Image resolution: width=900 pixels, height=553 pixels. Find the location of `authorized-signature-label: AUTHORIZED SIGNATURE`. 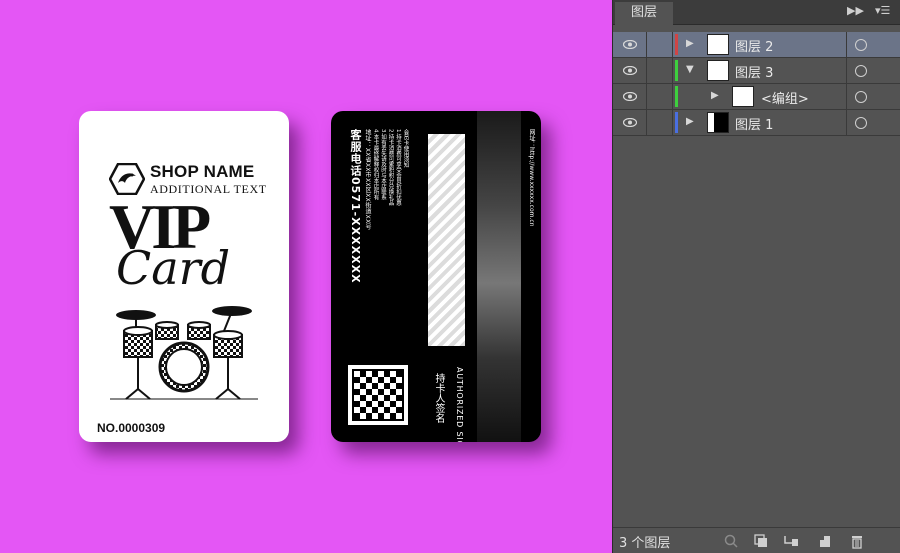

authorized-signature-label: AUTHORIZED SIGNATURE is located at coordinates (459, 404).